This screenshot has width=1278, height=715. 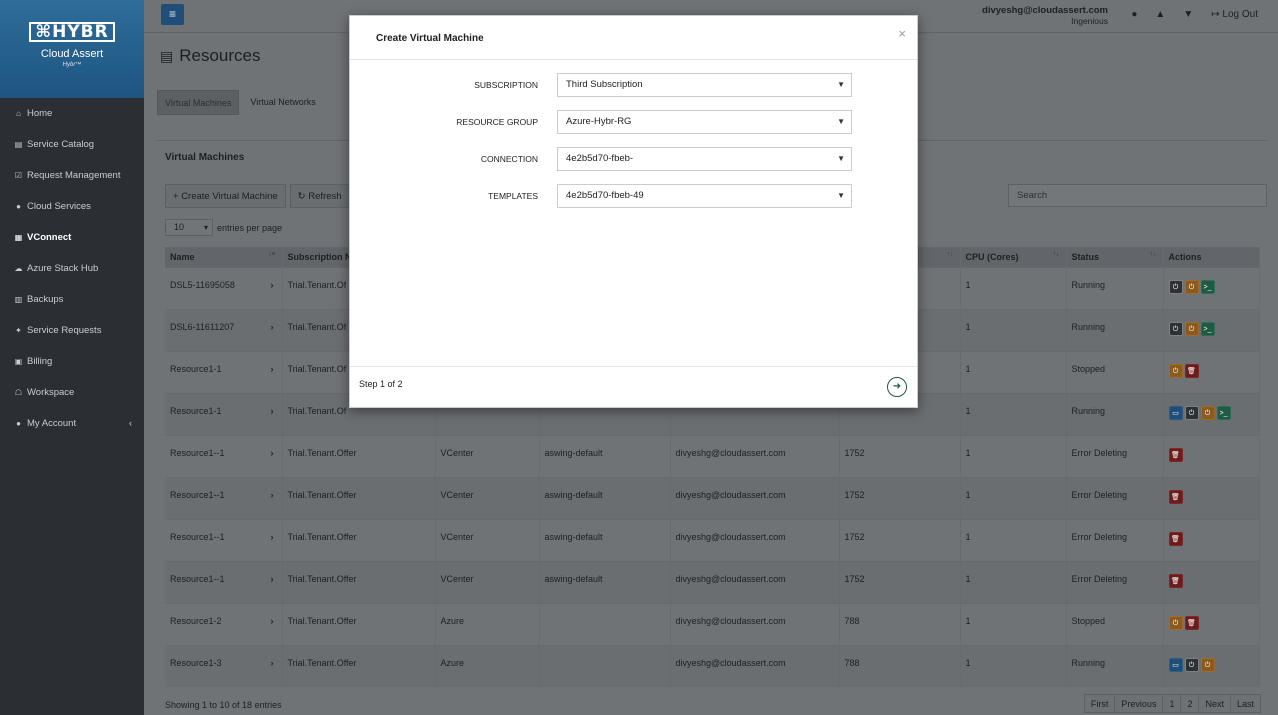 I want to click on col-name: Name ↓≡, so click(x=224, y=257).